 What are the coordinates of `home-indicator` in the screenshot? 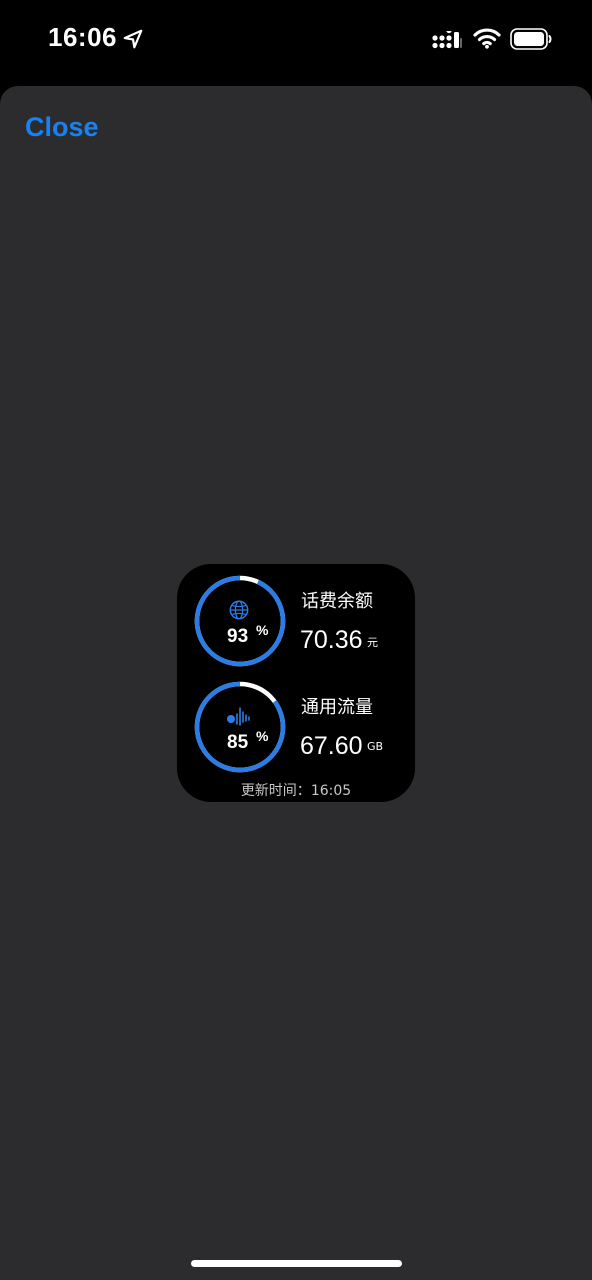 It's located at (296, 1263).